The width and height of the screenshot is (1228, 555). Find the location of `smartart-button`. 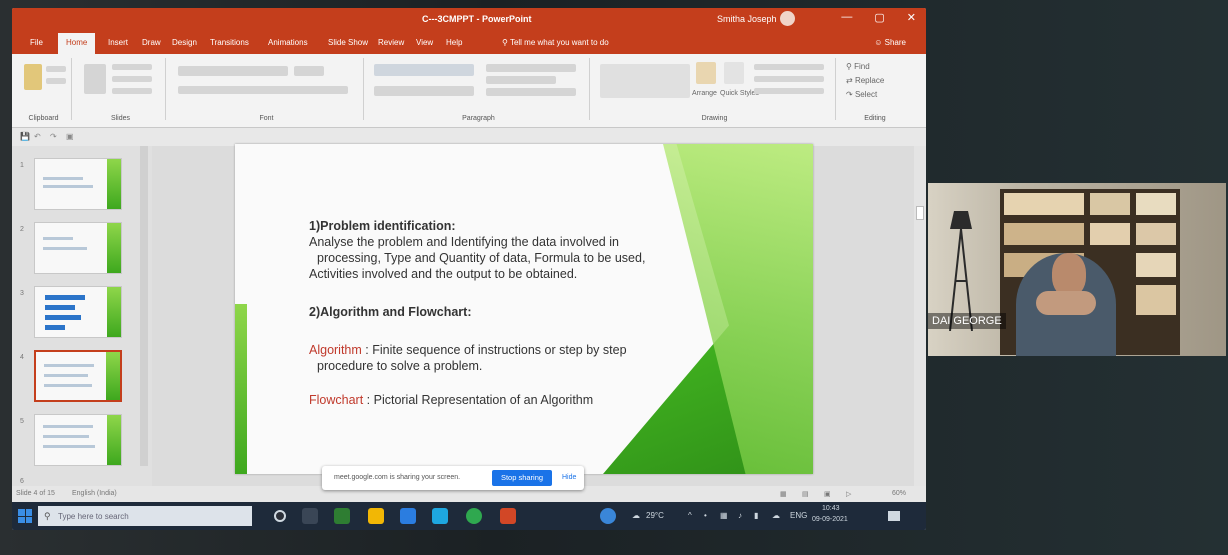

smartart-button is located at coordinates (531, 92).